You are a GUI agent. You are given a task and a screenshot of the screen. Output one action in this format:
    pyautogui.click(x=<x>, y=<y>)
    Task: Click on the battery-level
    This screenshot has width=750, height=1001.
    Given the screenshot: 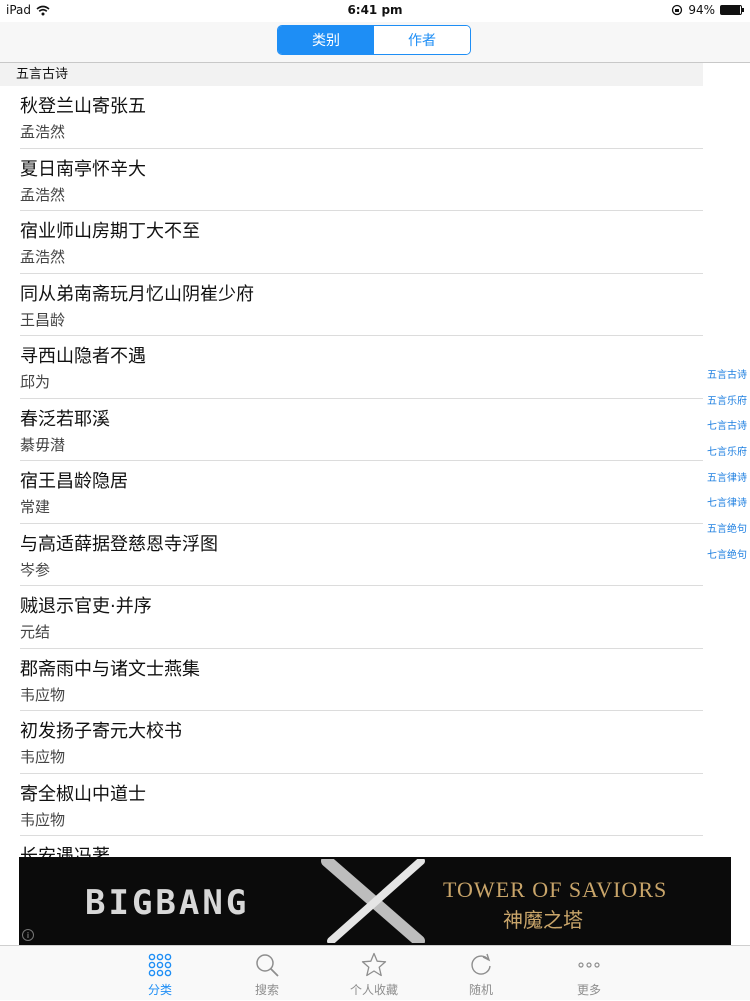 What is the action you would take?
    pyautogui.click(x=730, y=10)
    